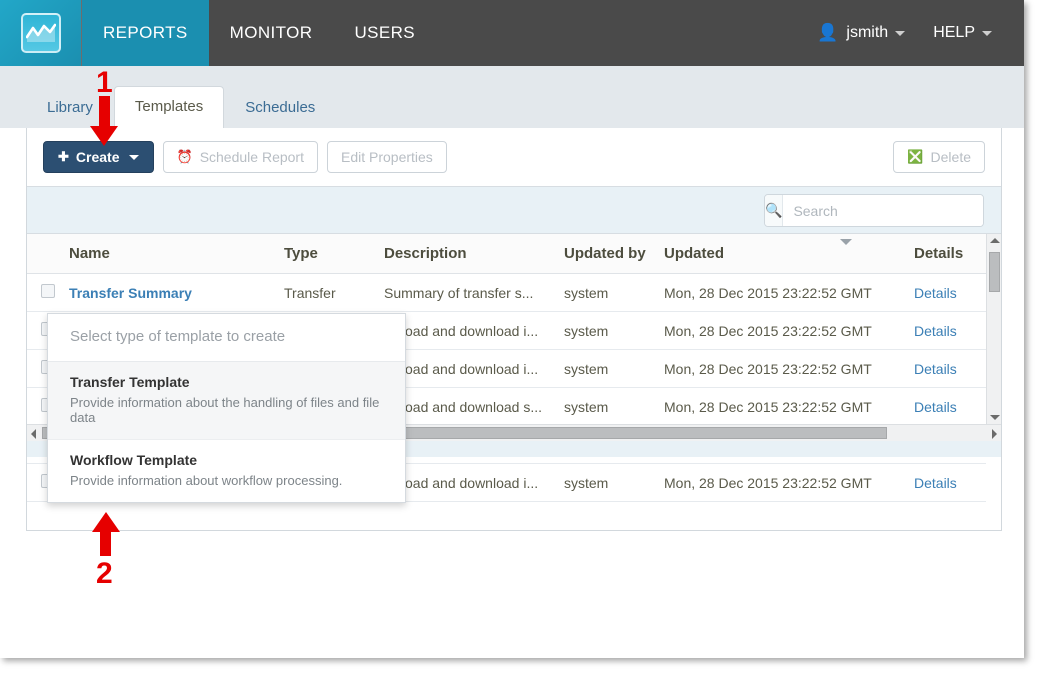  I want to click on tab-schedules-label: Schedules, so click(280, 107).